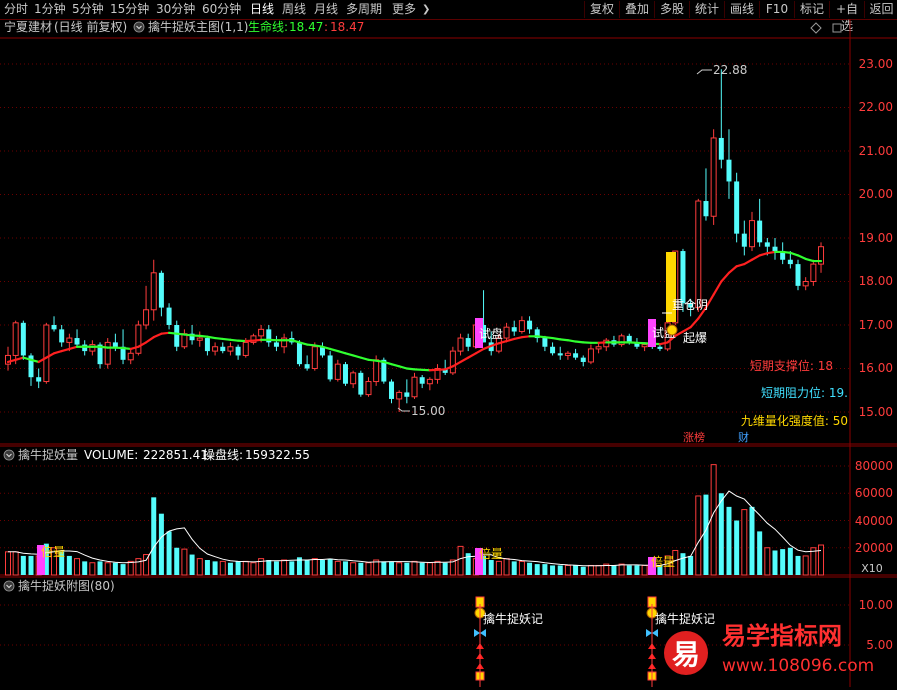 The image size is (897, 690). Describe the element at coordinates (694, 437) in the screenshot. I see `limit-up-tag: 涨榜` at that location.